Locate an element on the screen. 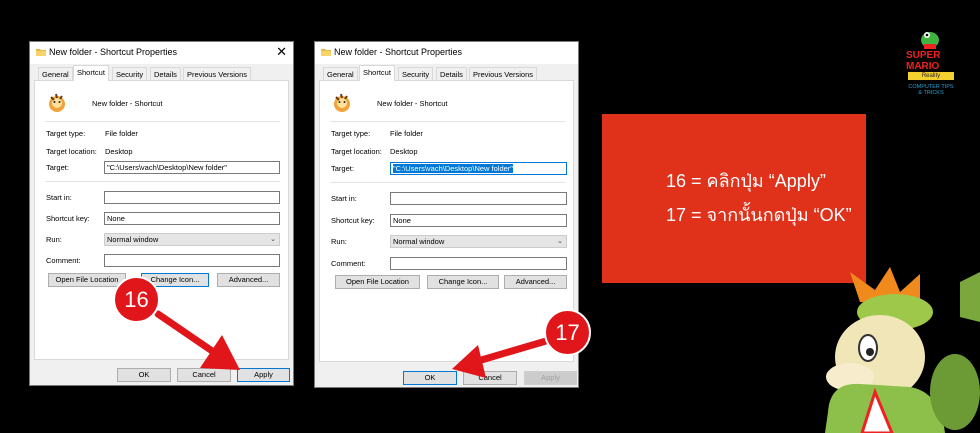 Image resolution: width=980 pixels, height=433 pixels. logo-tagline: COMPUTER TIPS & TRICKS is located at coordinates (931, 90).